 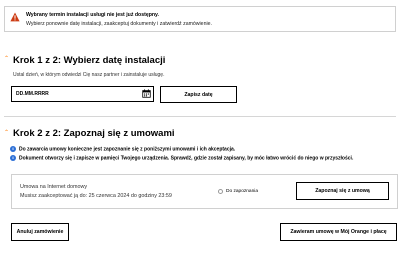 I want to click on save-date-button: Zapisz datę, so click(x=198, y=94).